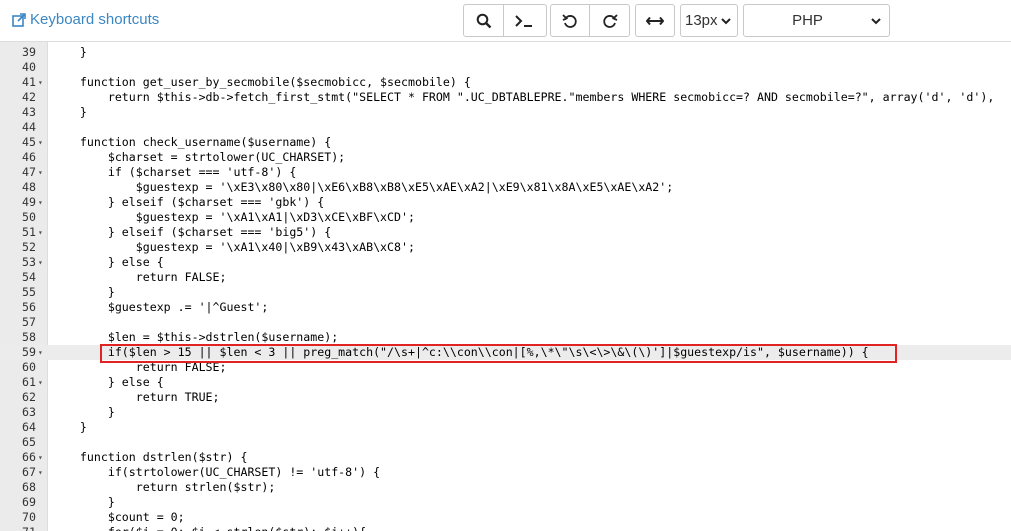 Image resolution: width=1011 pixels, height=531 pixels. What do you see at coordinates (139, 367) in the screenshot?
I see `code-text: return FALSE;` at bounding box center [139, 367].